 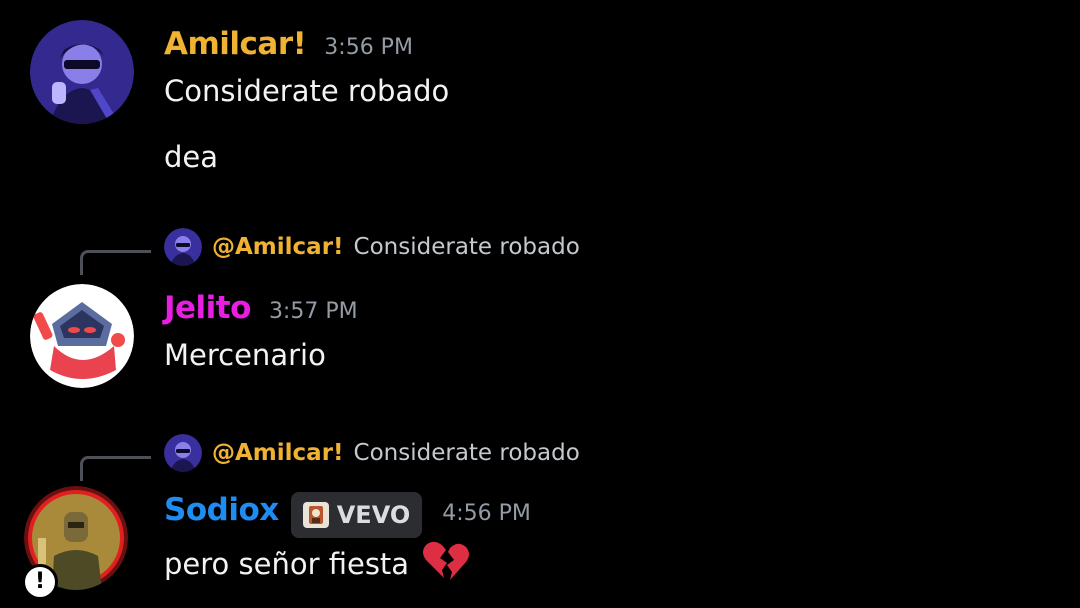 What do you see at coordinates (307, 91) in the screenshot?
I see `message-text: Considerate robado` at bounding box center [307, 91].